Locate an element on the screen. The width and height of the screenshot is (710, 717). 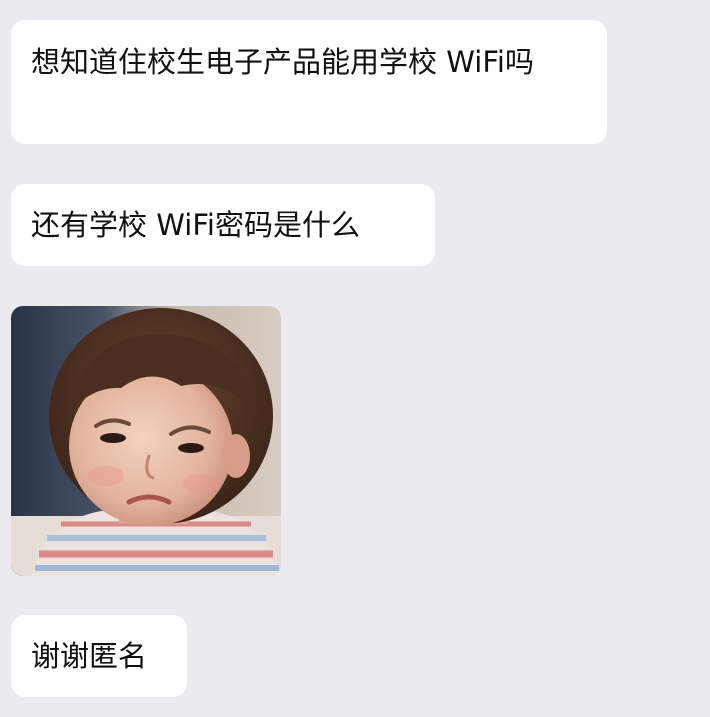
toddler-side-eye-sticker-icon is located at coordinates (146, 441).